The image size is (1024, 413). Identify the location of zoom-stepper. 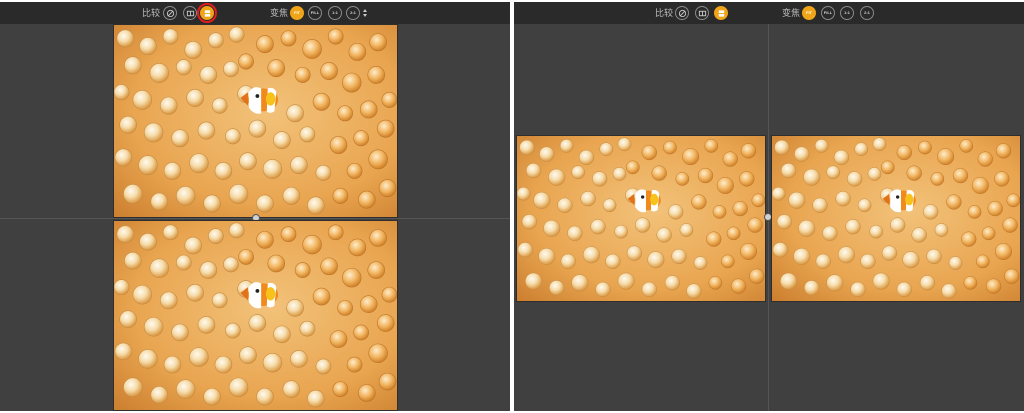
(365, 13).